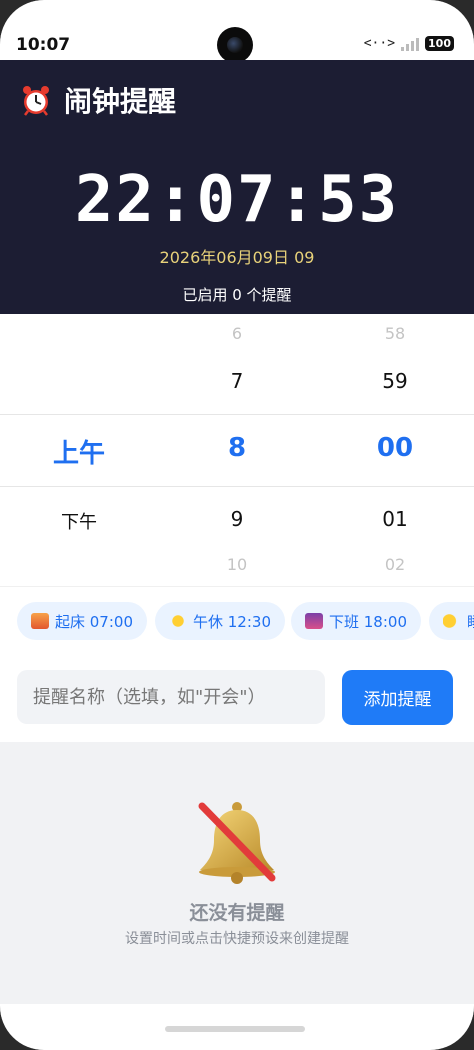 The image size is (474, 1050). I want to click on minute-option: 01, so click(395, 519).